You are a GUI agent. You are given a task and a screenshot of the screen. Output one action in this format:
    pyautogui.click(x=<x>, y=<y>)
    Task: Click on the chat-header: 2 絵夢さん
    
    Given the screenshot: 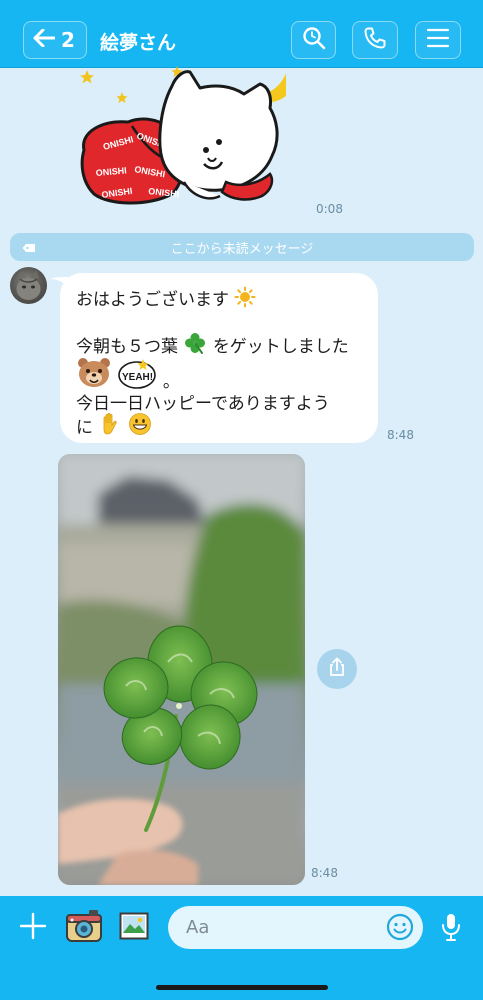 What is the action you would take?
    pyautogui.click(x=241, y=34)
    